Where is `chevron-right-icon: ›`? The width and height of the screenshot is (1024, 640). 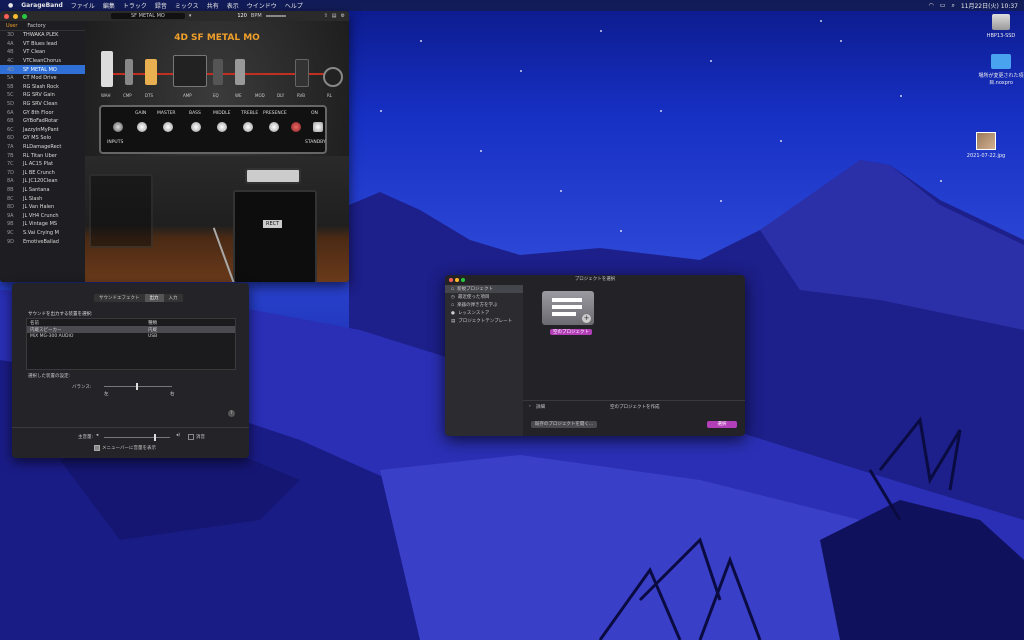
chevron-right-icon: › is located at coordinates (530, 406).